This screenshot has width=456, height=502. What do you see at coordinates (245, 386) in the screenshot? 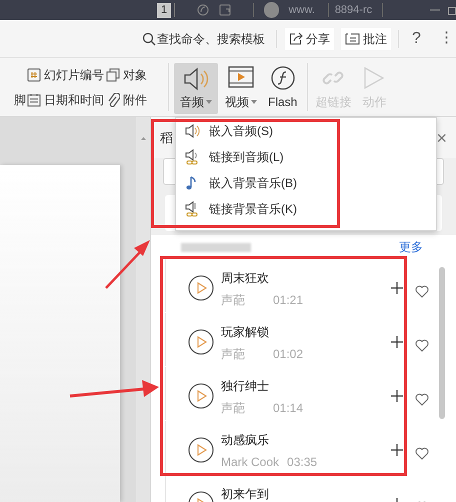
I see `song-title: 独行绅士` at bounding box center [245, 386].